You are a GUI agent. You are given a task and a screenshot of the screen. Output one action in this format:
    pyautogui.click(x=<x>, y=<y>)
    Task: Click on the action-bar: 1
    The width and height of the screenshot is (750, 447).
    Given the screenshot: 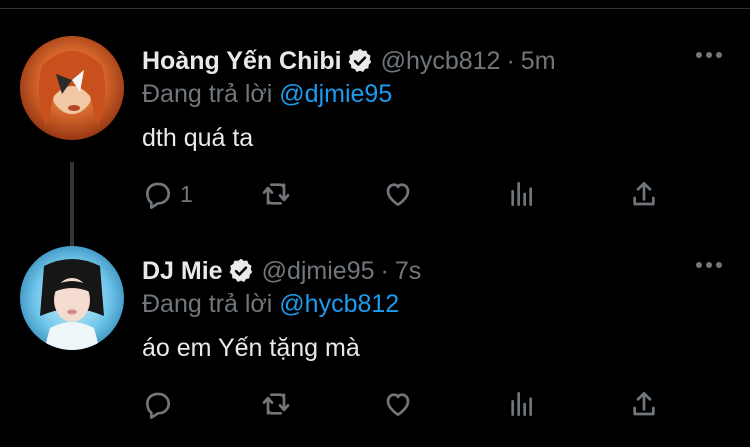 What is the action you would take?
    pyautogui.click(x=402, y=194)
    